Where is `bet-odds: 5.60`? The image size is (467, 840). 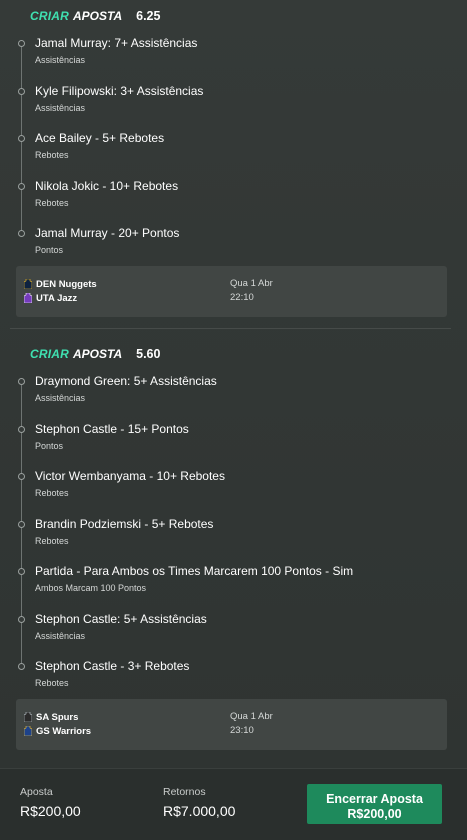
bet-odds: 5.60 is located at coordinates (148, 354).